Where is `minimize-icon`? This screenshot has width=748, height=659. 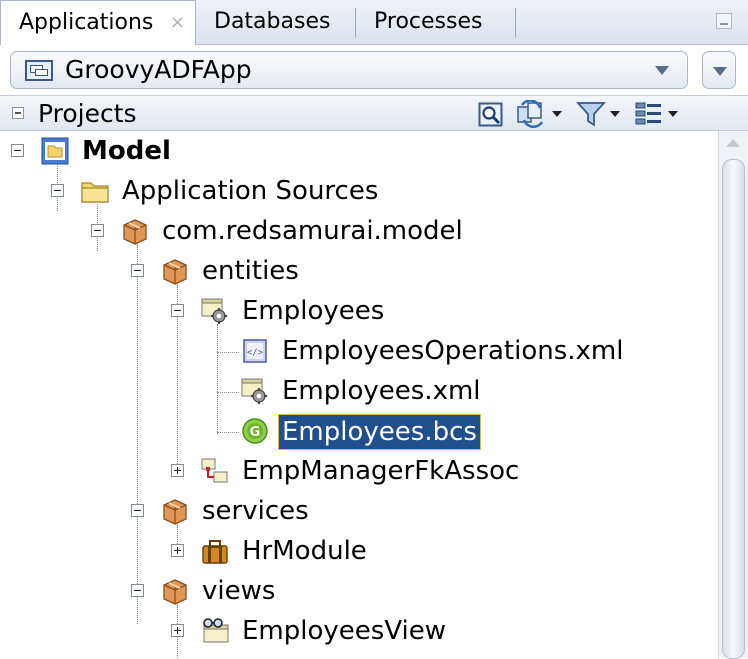
minimize-icon is located at coordinates (724, 21).